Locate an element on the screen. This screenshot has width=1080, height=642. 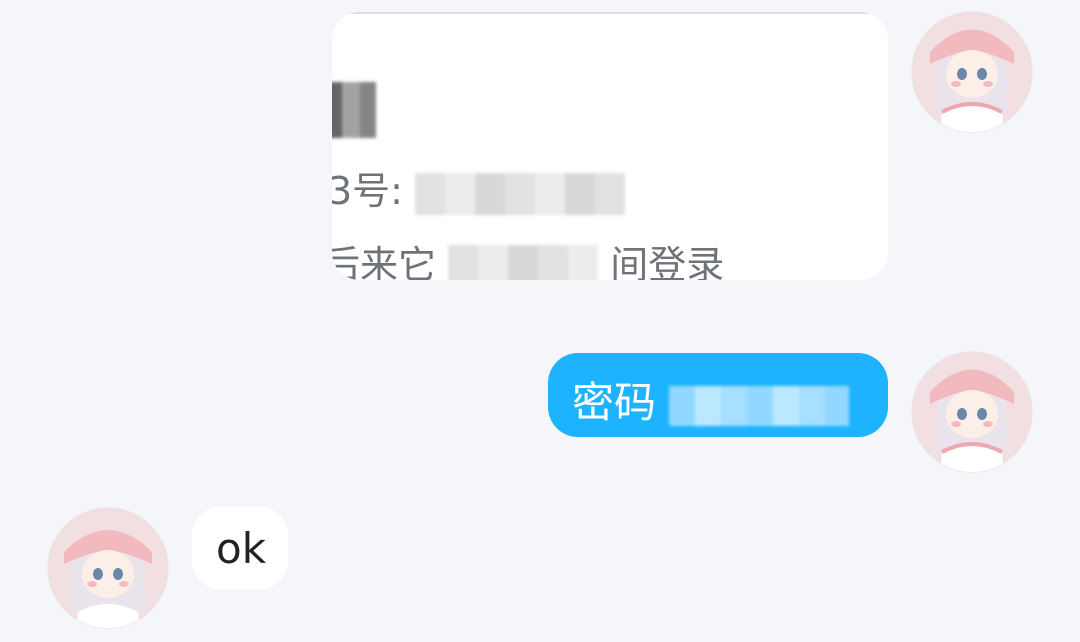
message-text: 密码 is located at coordinates (711, 399).